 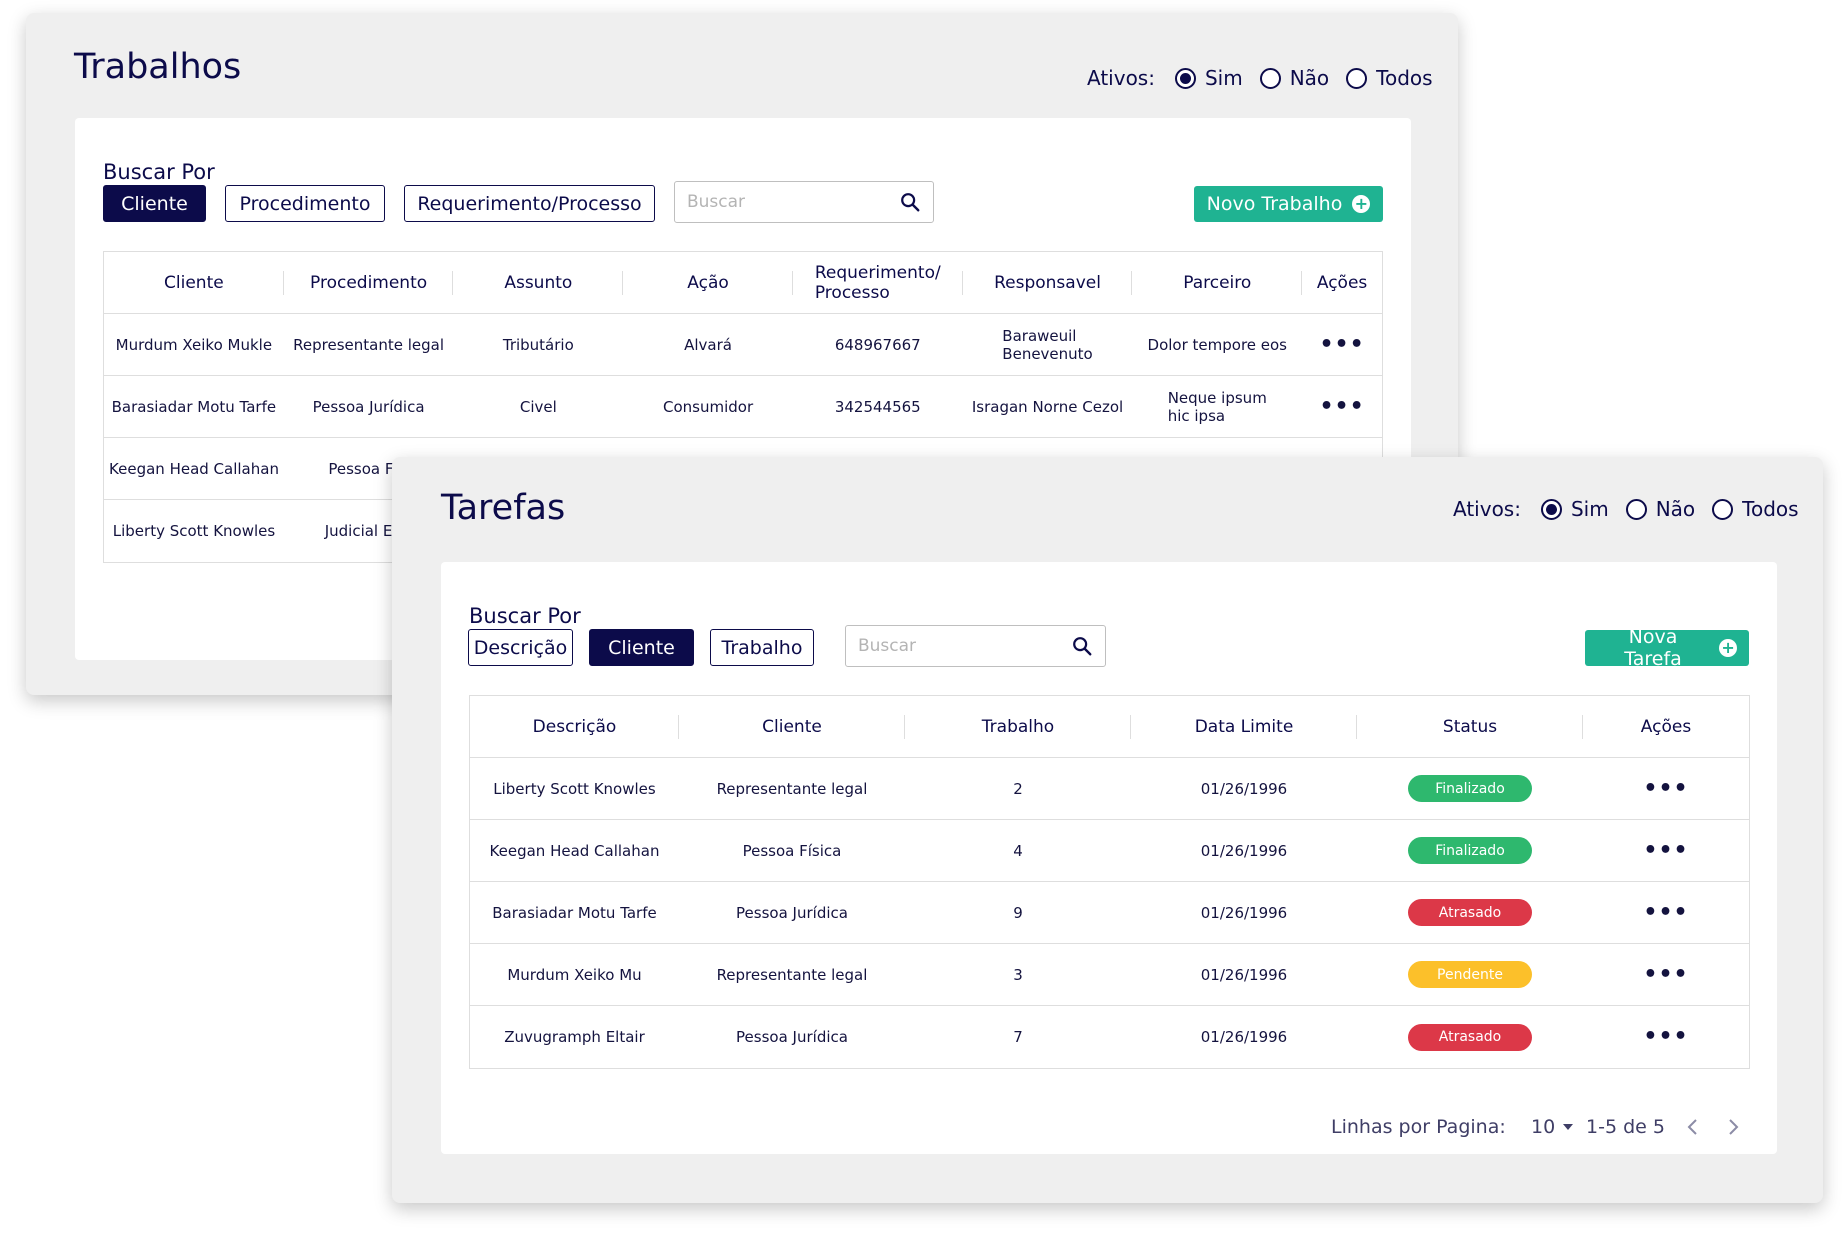 What do you see at coordinates (520, 647) in the screenshot?
I see `filter-descricao-button: Descrição` at bounding box center [520, 647].